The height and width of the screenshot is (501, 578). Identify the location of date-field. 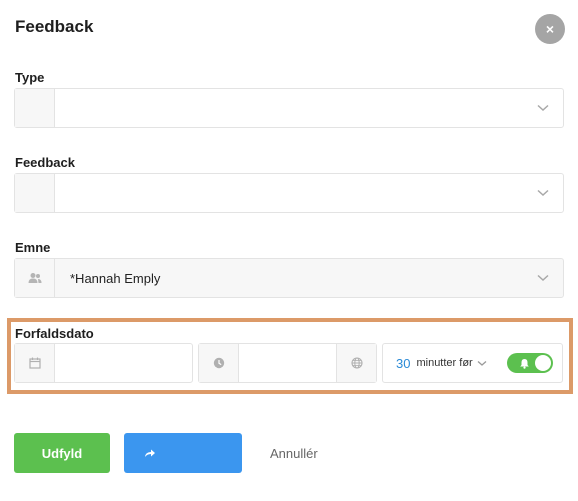
(103, 363).